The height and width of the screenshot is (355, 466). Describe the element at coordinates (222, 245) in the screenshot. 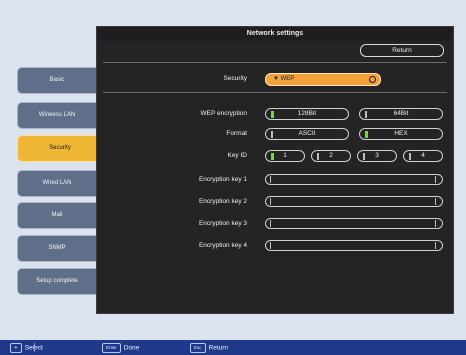

I see `encryption-key-4-label: Encryption key 4` at that location.